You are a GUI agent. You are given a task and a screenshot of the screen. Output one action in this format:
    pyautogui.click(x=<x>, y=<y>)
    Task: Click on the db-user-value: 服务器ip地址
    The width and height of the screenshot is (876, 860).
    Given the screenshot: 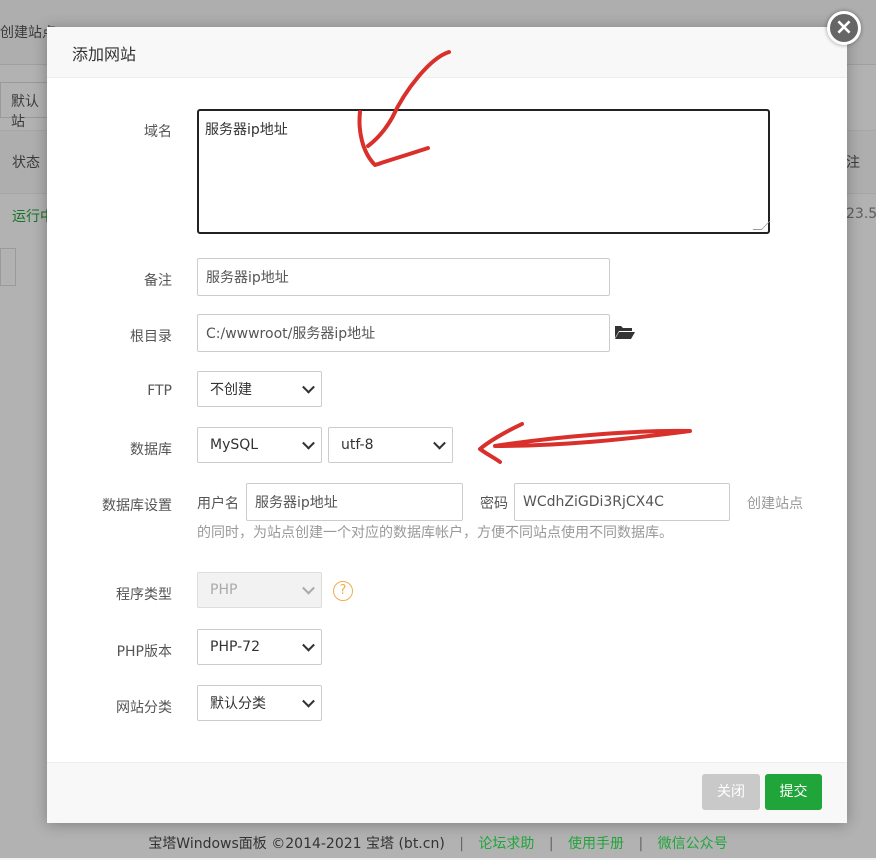 What is the action you would take?
    pyautogui.click(x=296, y=503)
    